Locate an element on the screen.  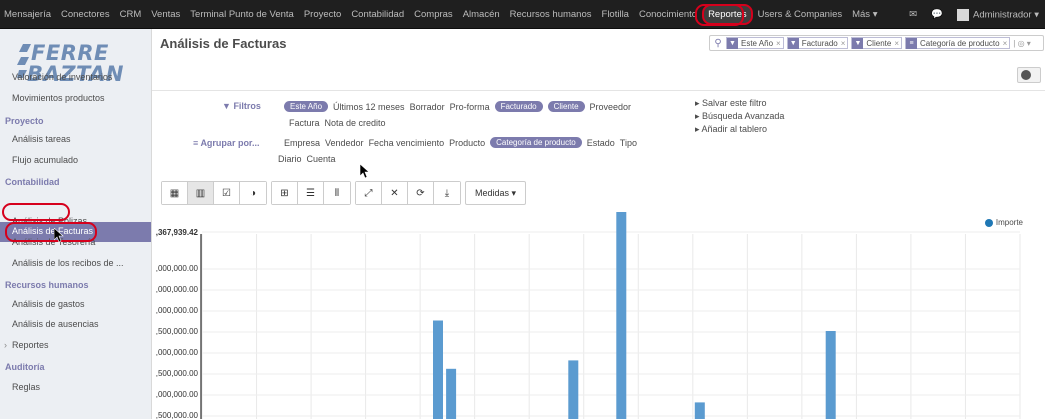
sidebar-item: Flujo acumulado is located at coordinates (45, 160).